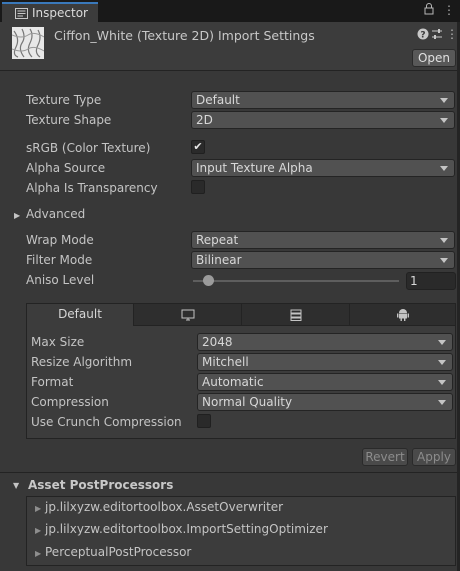 The height and width of the screenshot is (571, 460). I want to click on alpha-source-dropdown: Input Texture Alpha, so click(323, 168).